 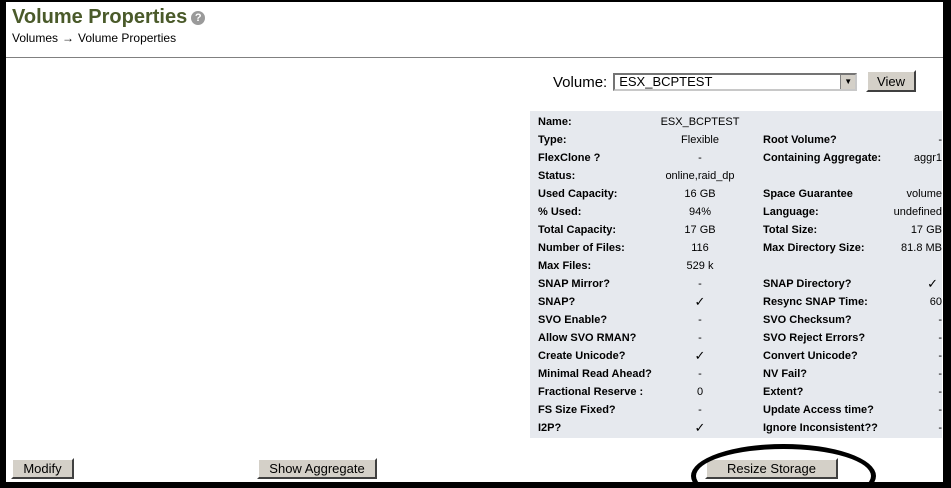 I want to click on modify-button: Modify, so click(x=42, y=468).